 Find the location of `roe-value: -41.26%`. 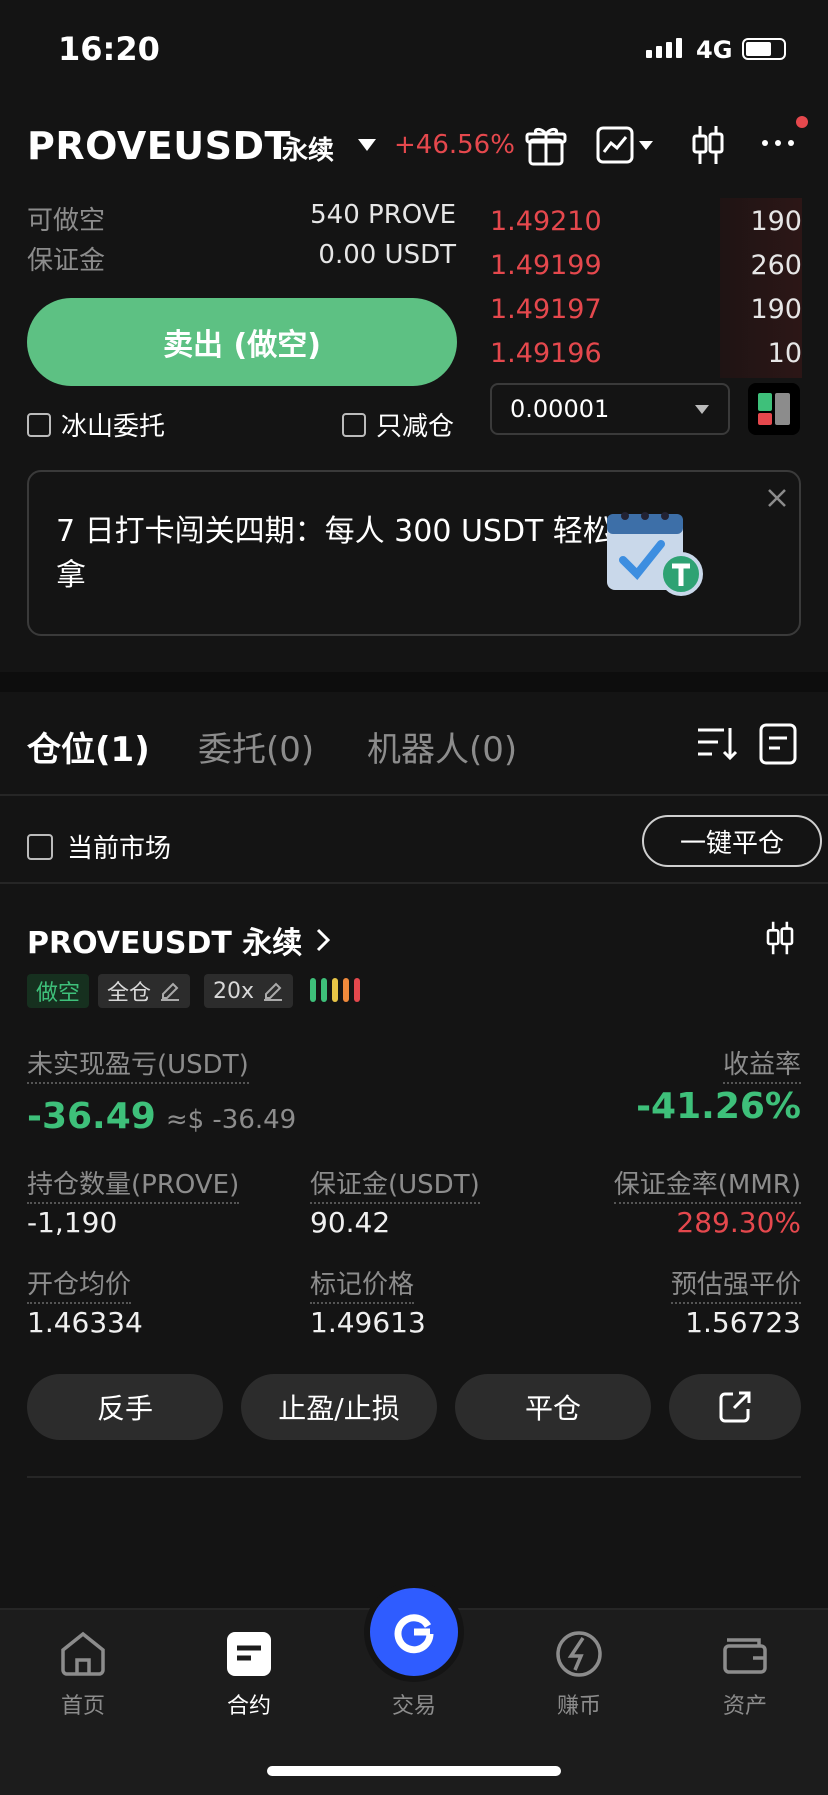

roe-value: -41.26% is located at coordinates (718, 1106).